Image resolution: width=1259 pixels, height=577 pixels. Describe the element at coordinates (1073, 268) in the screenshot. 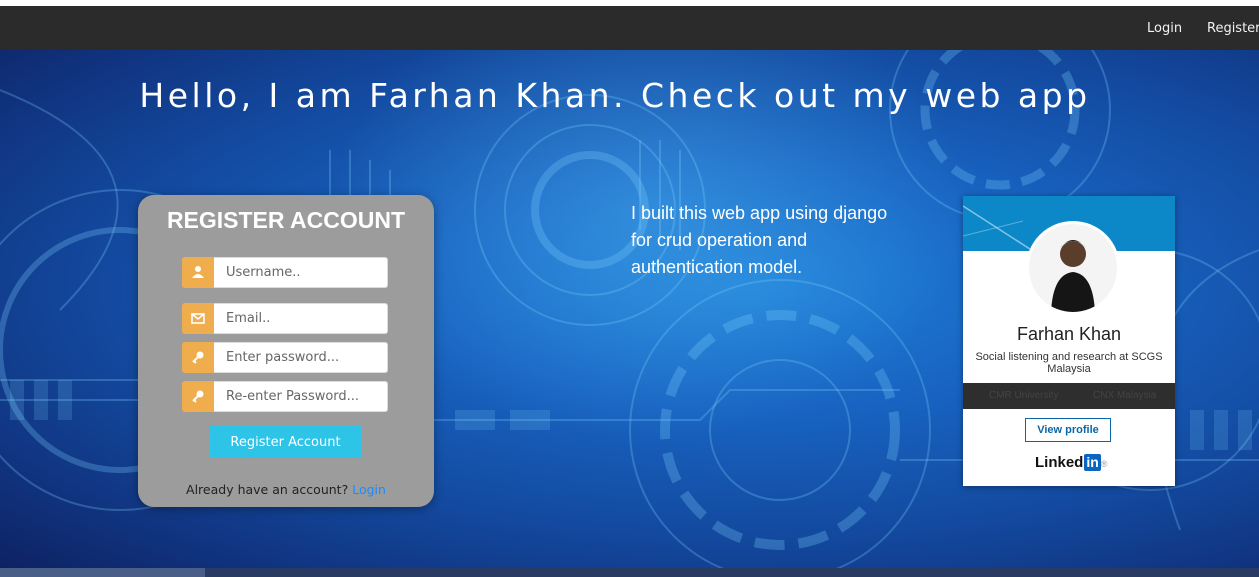

I see `avatar` at that location.